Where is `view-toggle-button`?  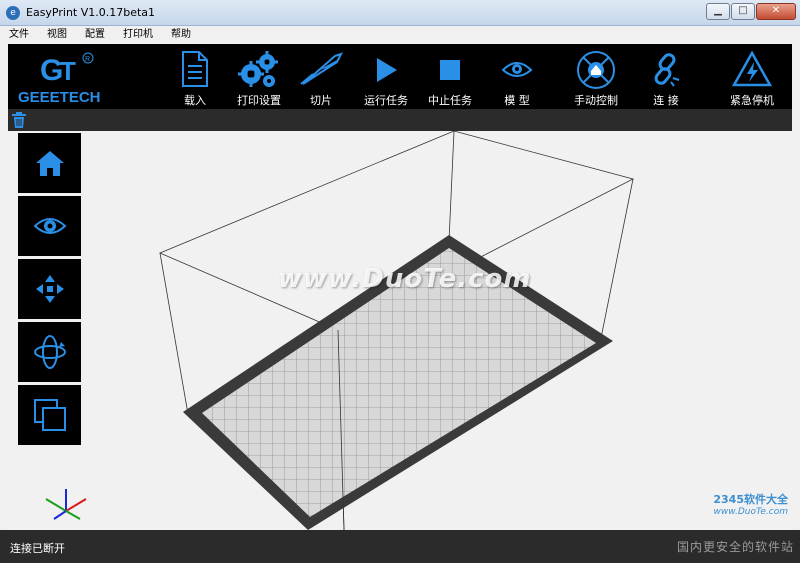 view-toggle-button is located at coordinates (49, 226).